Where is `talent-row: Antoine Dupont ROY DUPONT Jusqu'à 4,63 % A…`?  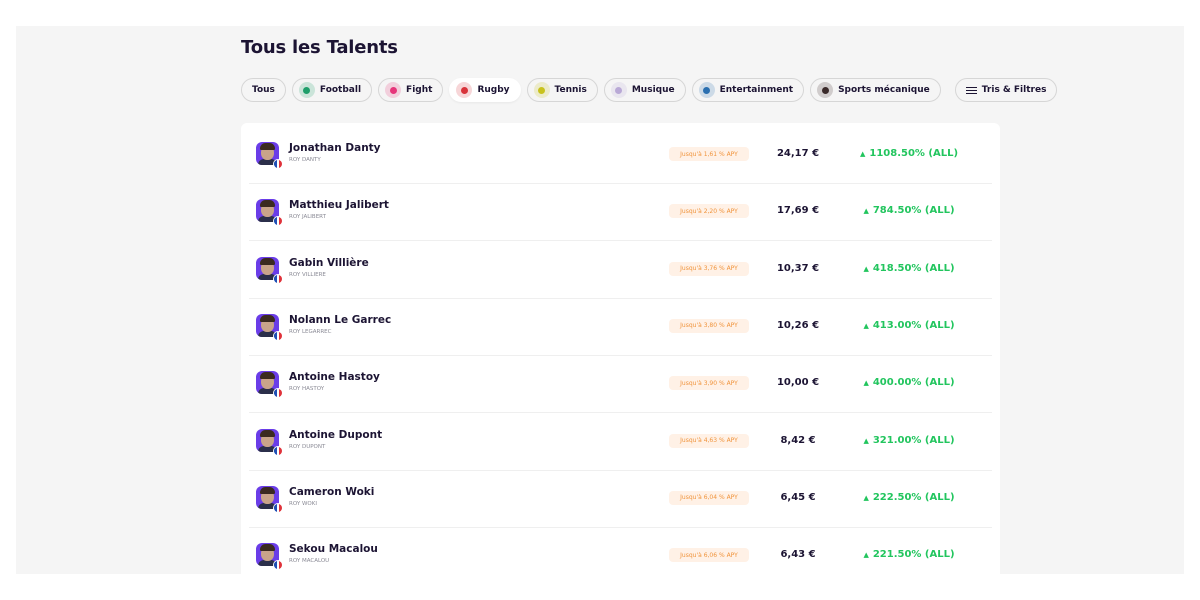
talent-row: Antoine Dupont ROY DUPONT Jusqu'à 4,63 % A… is located at coordinates (620, 442).